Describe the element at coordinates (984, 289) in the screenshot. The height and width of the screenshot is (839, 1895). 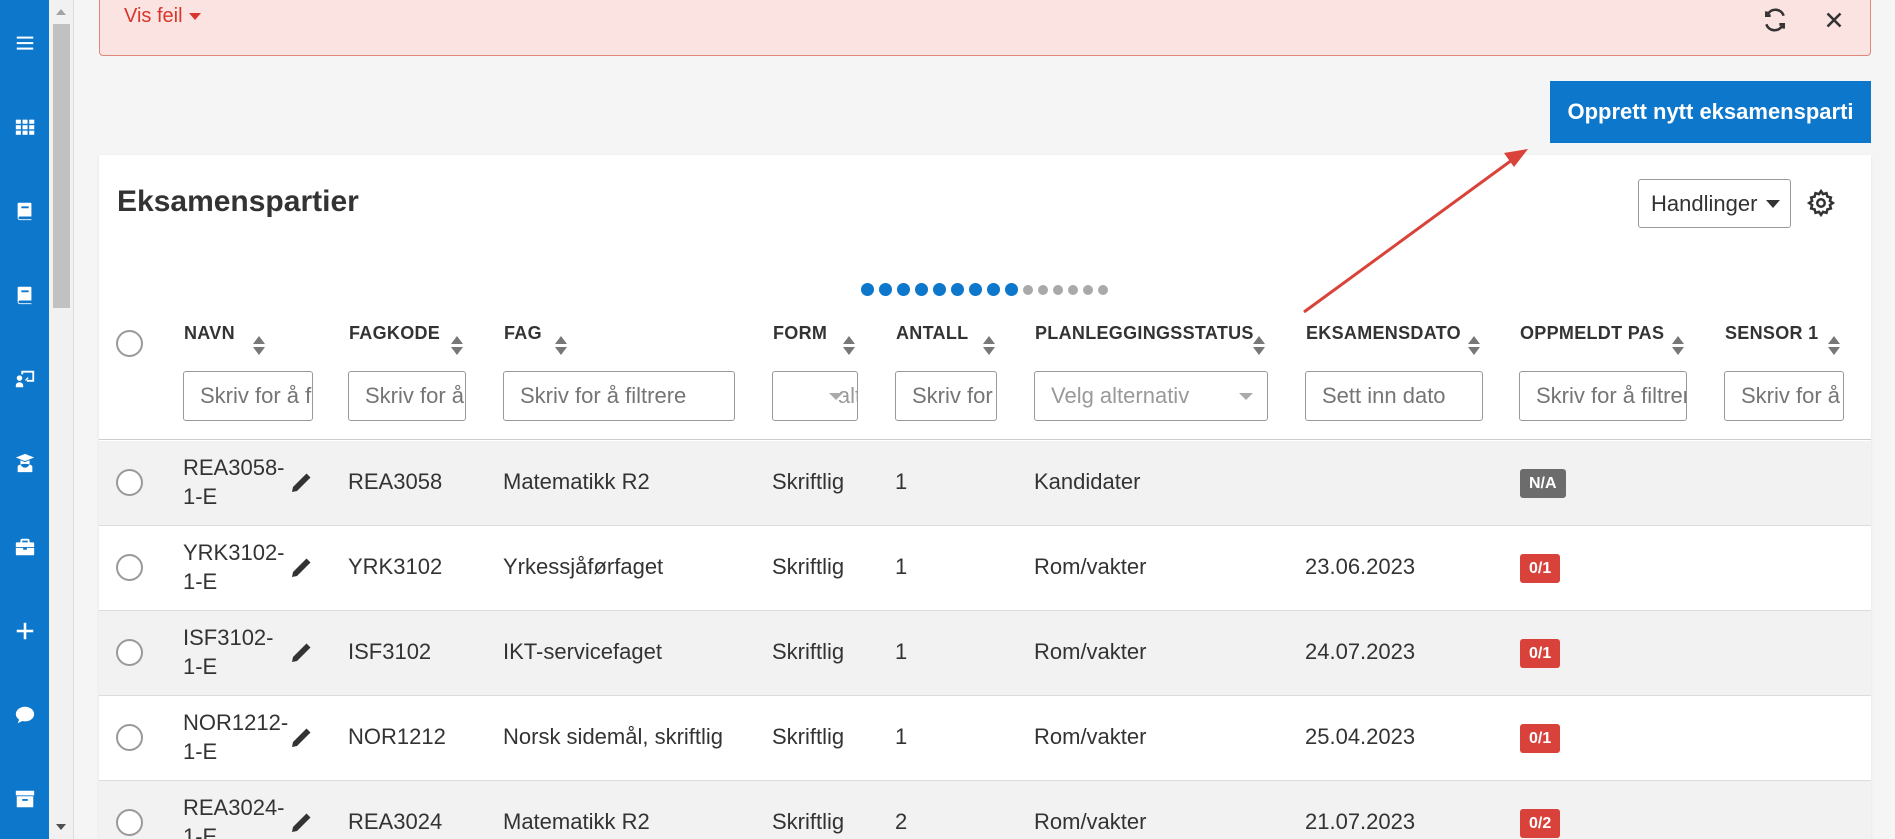
I see `column-pager` at that location.